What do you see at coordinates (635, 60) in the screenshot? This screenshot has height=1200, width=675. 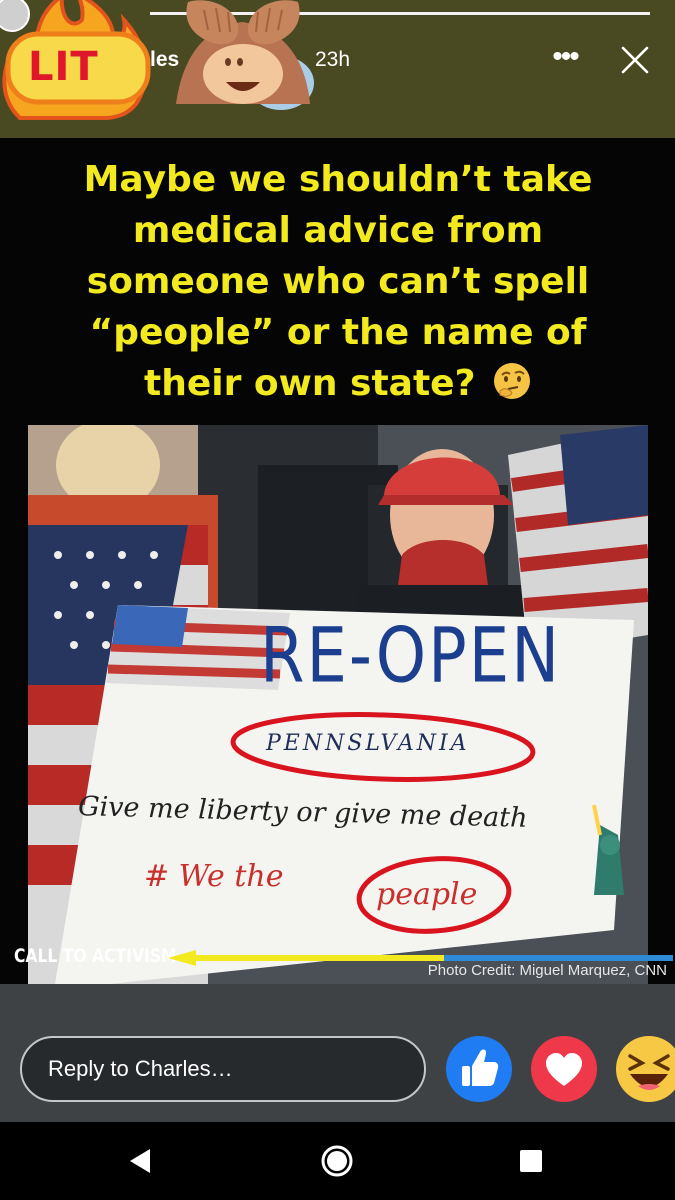 I see `close-icon` at bounding box center [635, 60].